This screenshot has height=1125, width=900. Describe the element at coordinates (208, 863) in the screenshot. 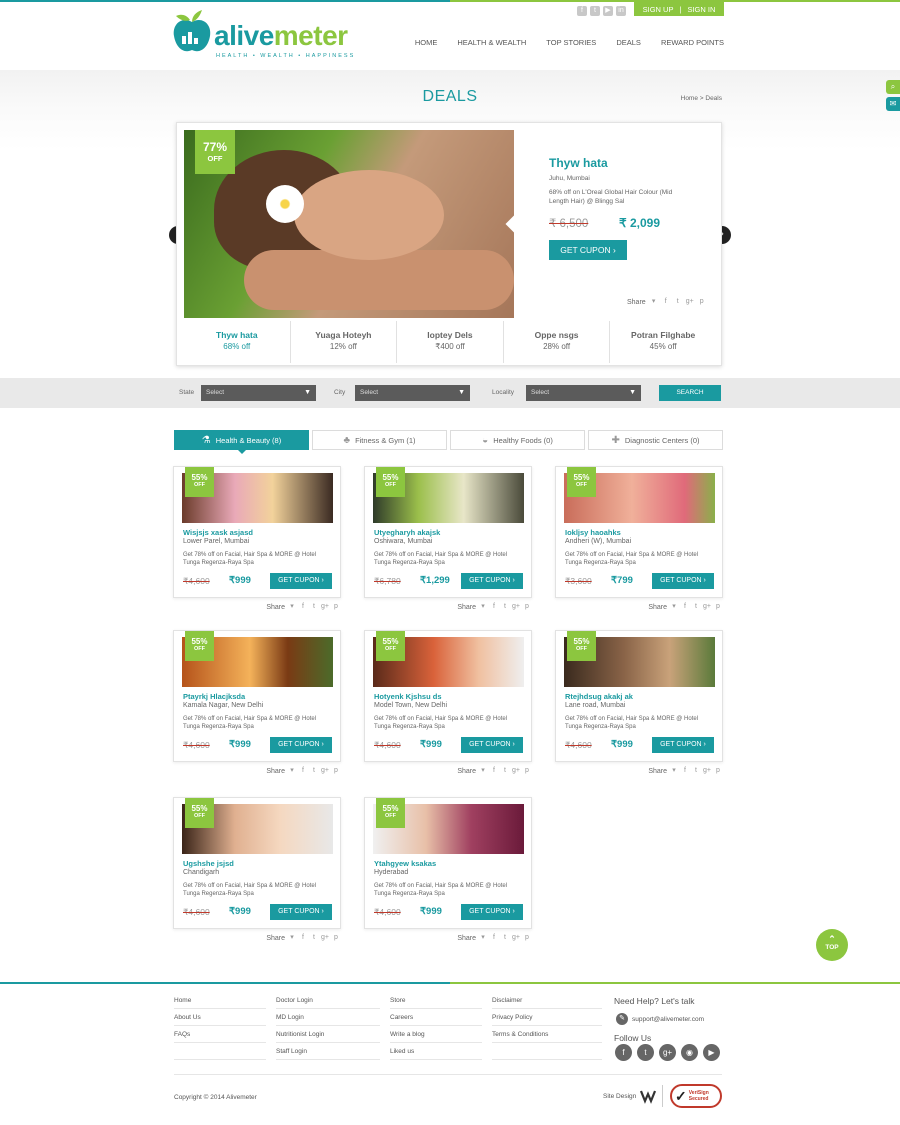

I see `deal-title: Ugshshe jsjsd` at that location.